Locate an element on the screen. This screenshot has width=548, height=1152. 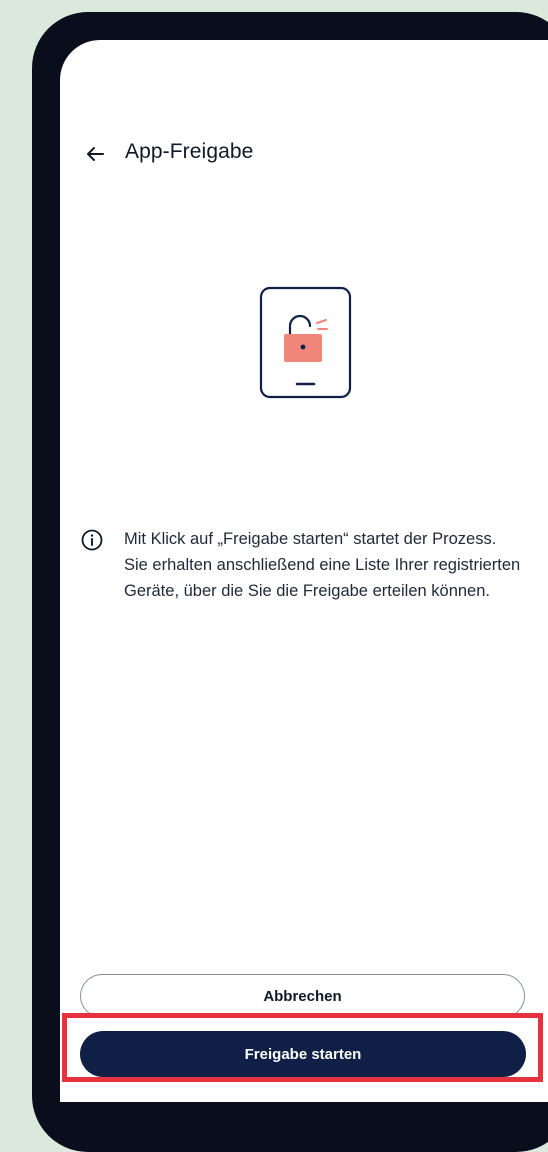
info-circle-icon is located at coordinates (92, 540).